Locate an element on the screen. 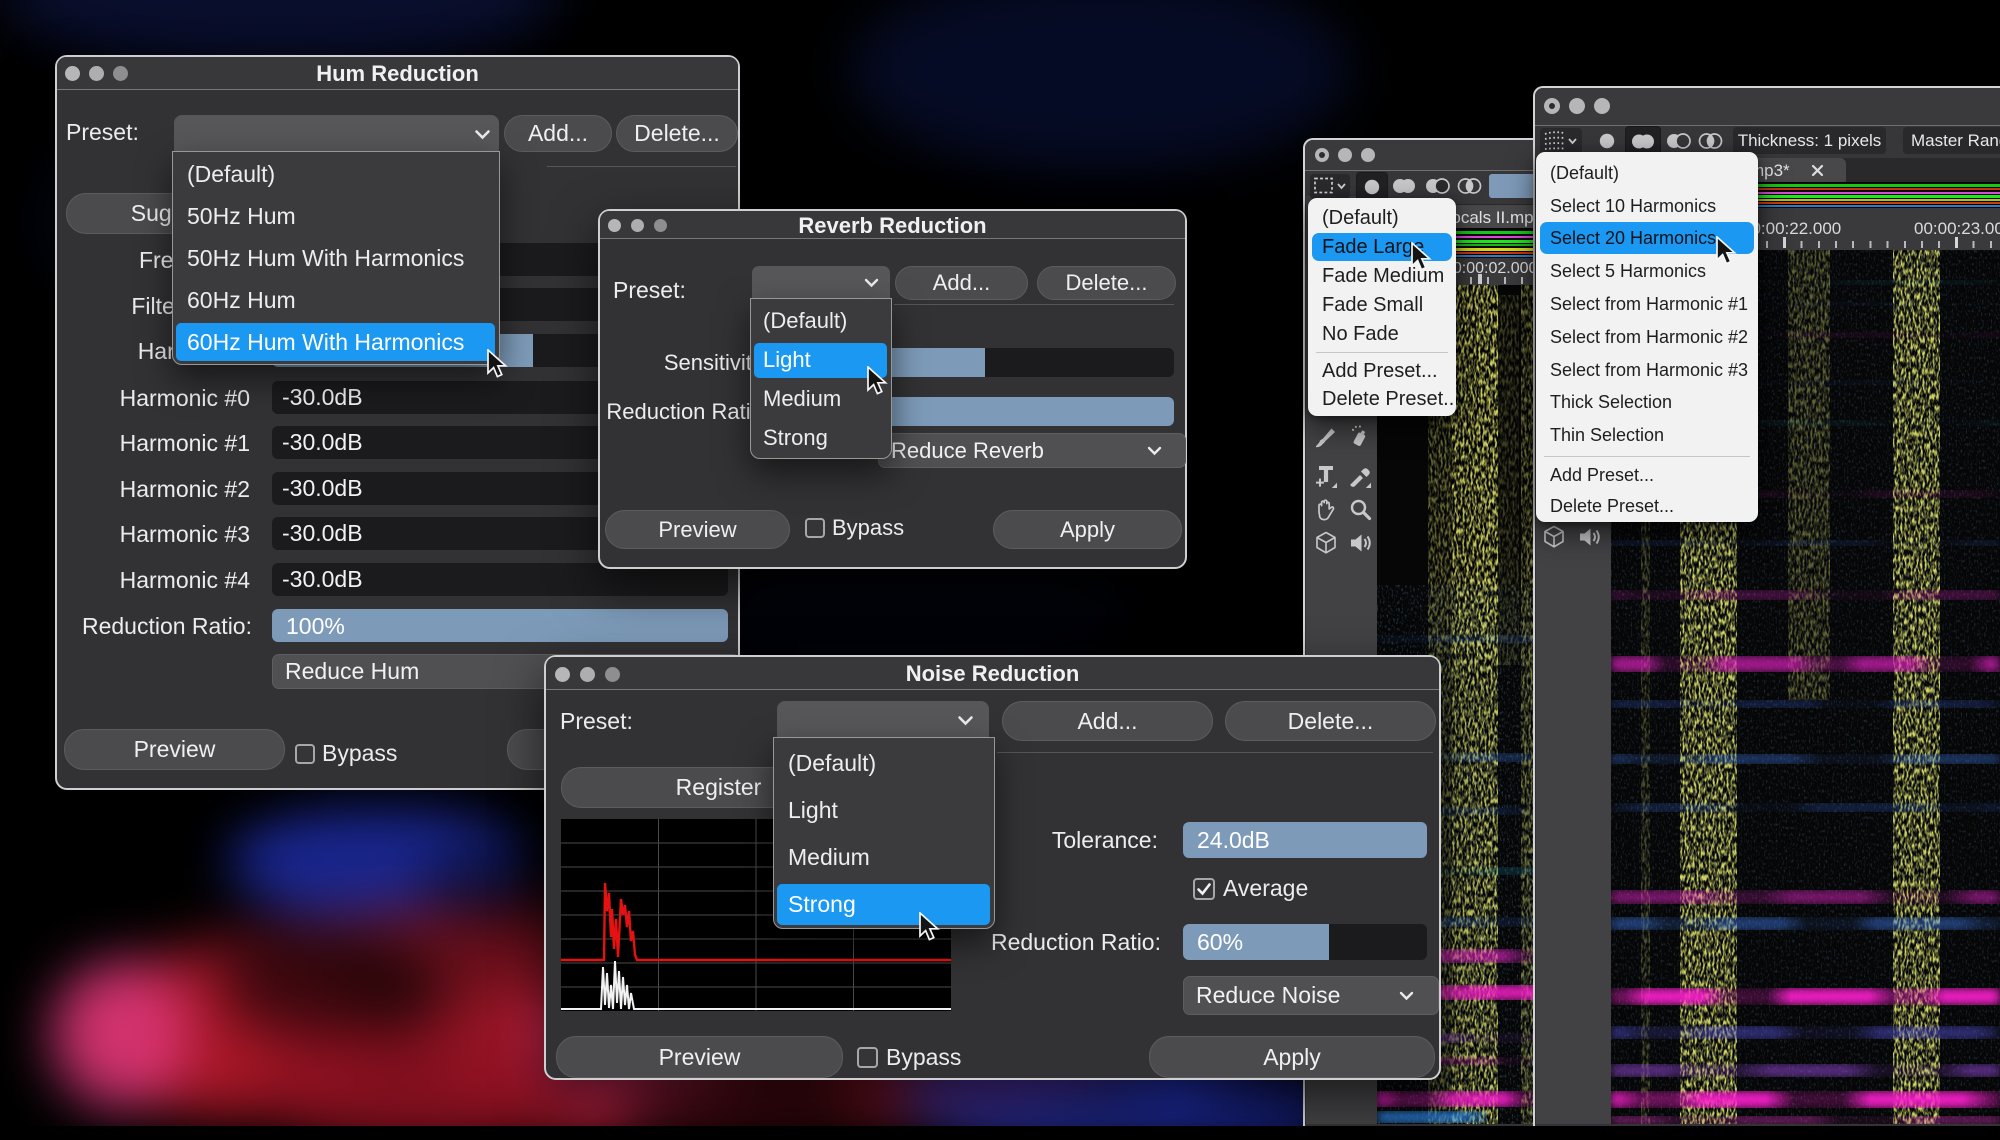 The height and width of the screenshot is (1140, 2000). noise-tolerance-slider: 24.0dB is located at coordinates (1305, 840).